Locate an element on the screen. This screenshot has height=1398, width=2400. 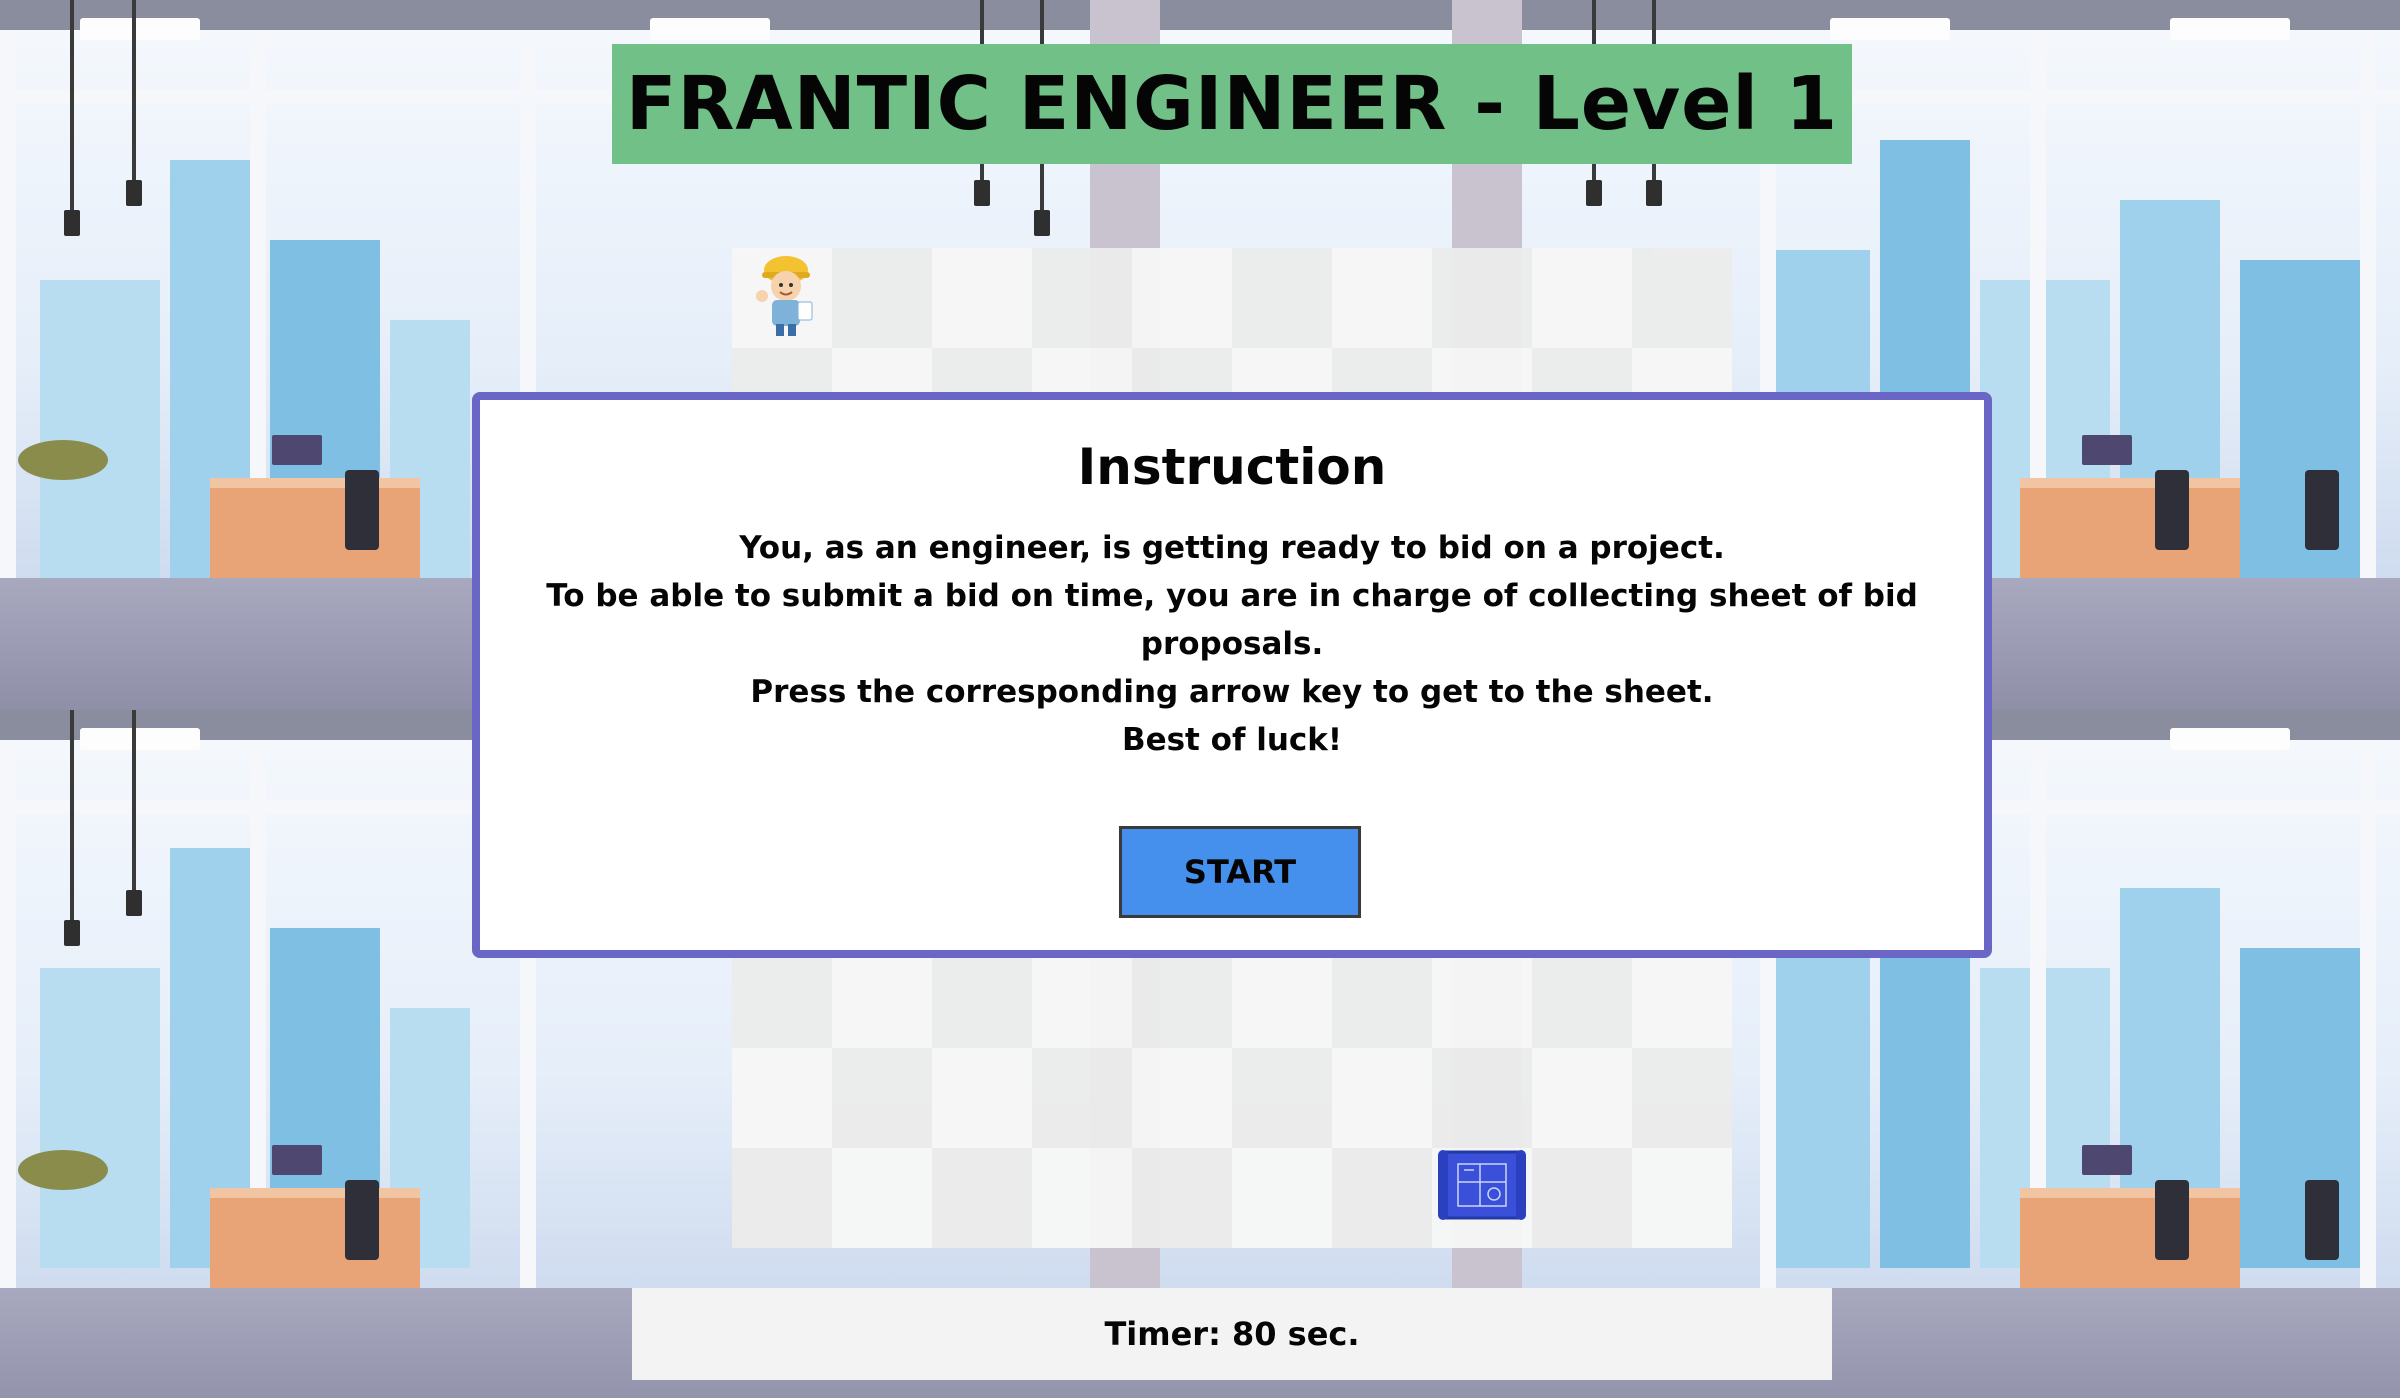
blueprint-sheet-icon is located at coordinates (1482, 1186).